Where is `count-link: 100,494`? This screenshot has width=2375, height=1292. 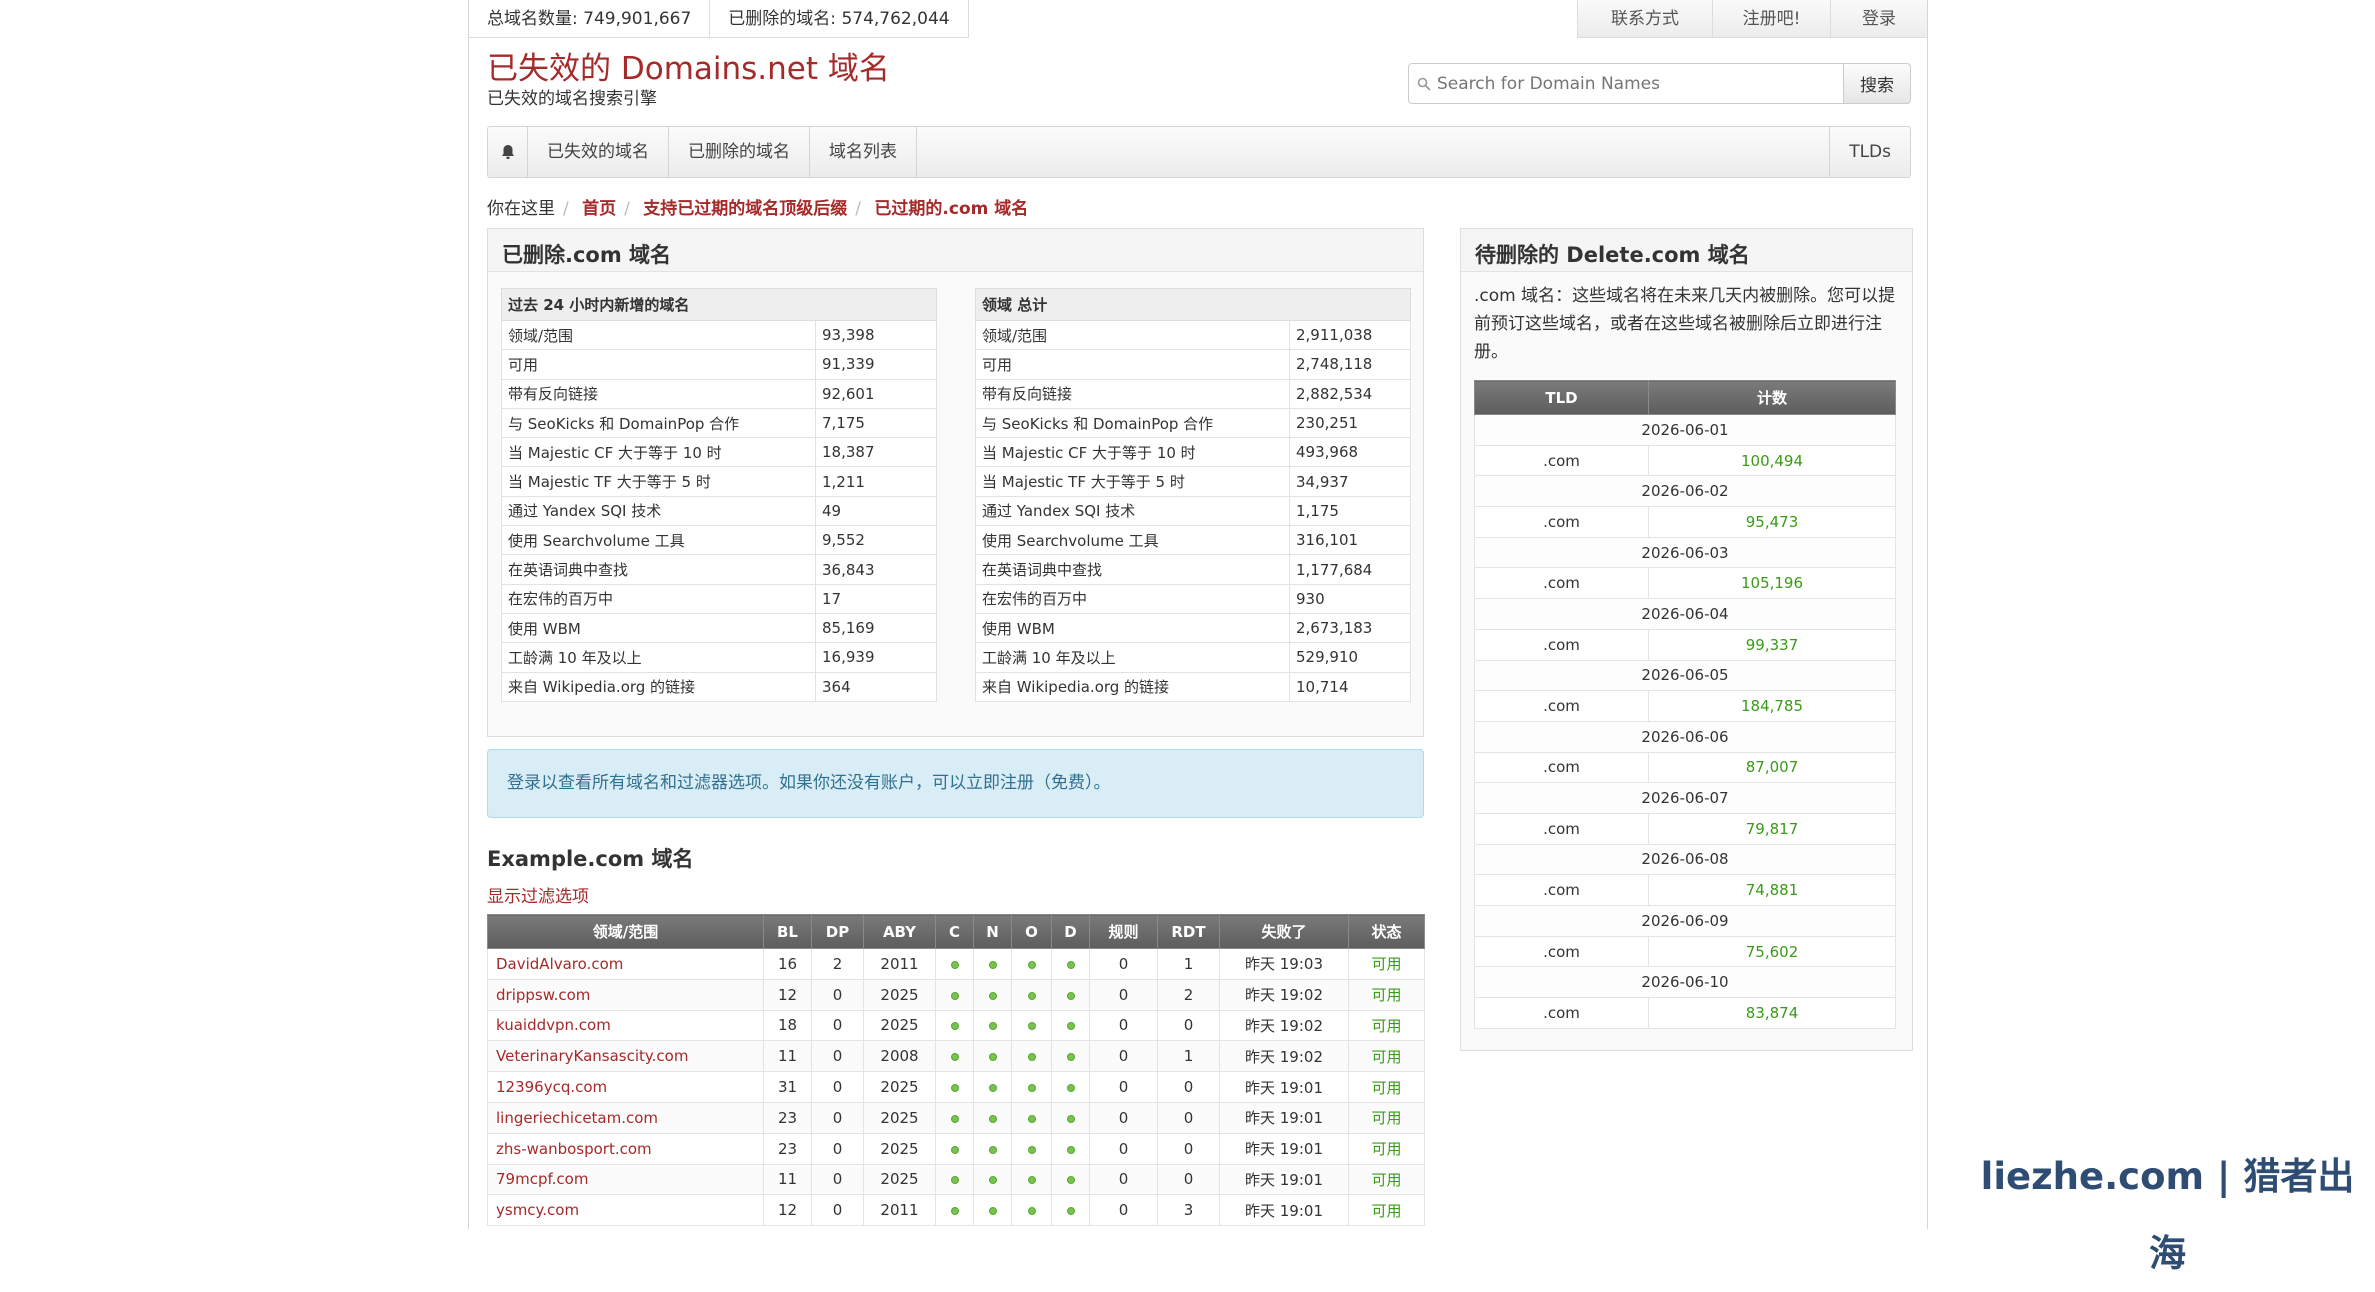
count-link: 100,494 is located at coordinates (1772, 460).